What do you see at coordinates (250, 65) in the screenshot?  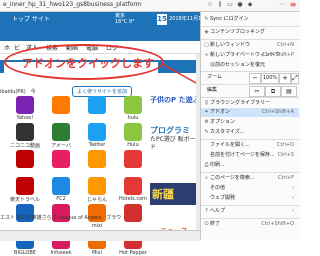 I see `menu-restore-session: 以前のセッションを復元` at bounding box center [250, 65].